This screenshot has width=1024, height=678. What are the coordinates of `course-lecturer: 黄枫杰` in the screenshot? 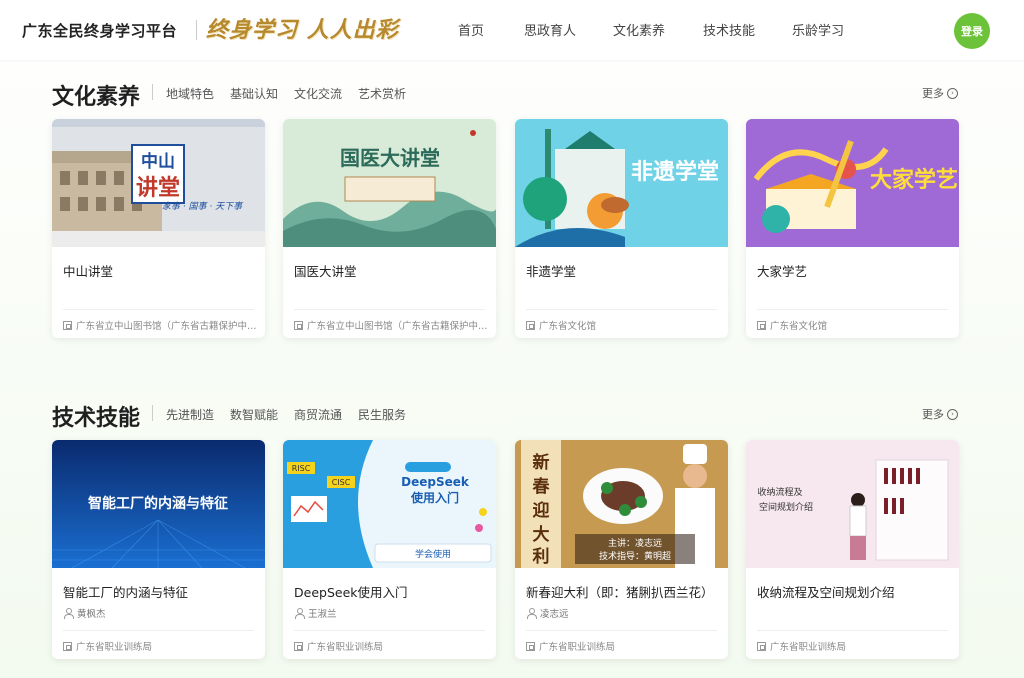 It's located at (84, 613).